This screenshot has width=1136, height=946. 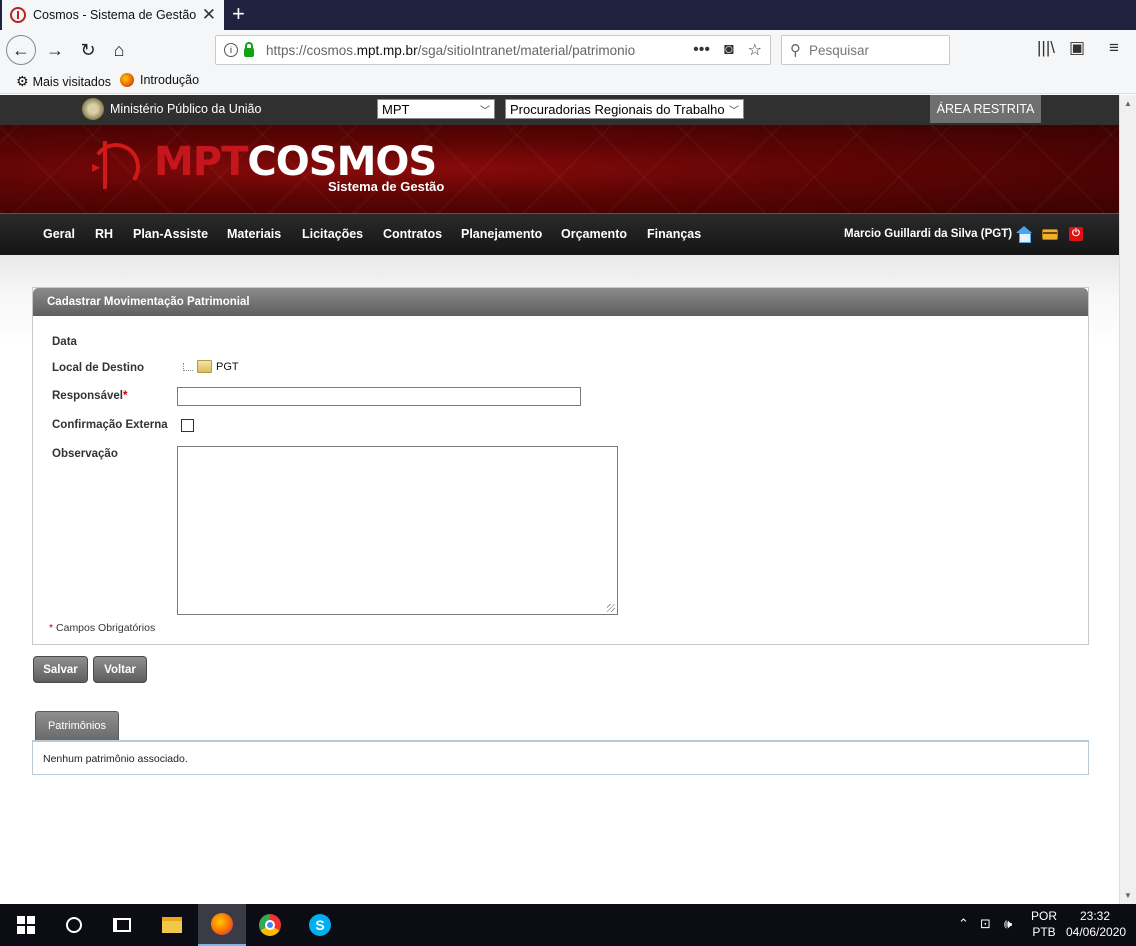 What do you see at coordinates (611, 608) in the screenshot?
I see `resize-handle-icon` at bounding box center [611, 608].